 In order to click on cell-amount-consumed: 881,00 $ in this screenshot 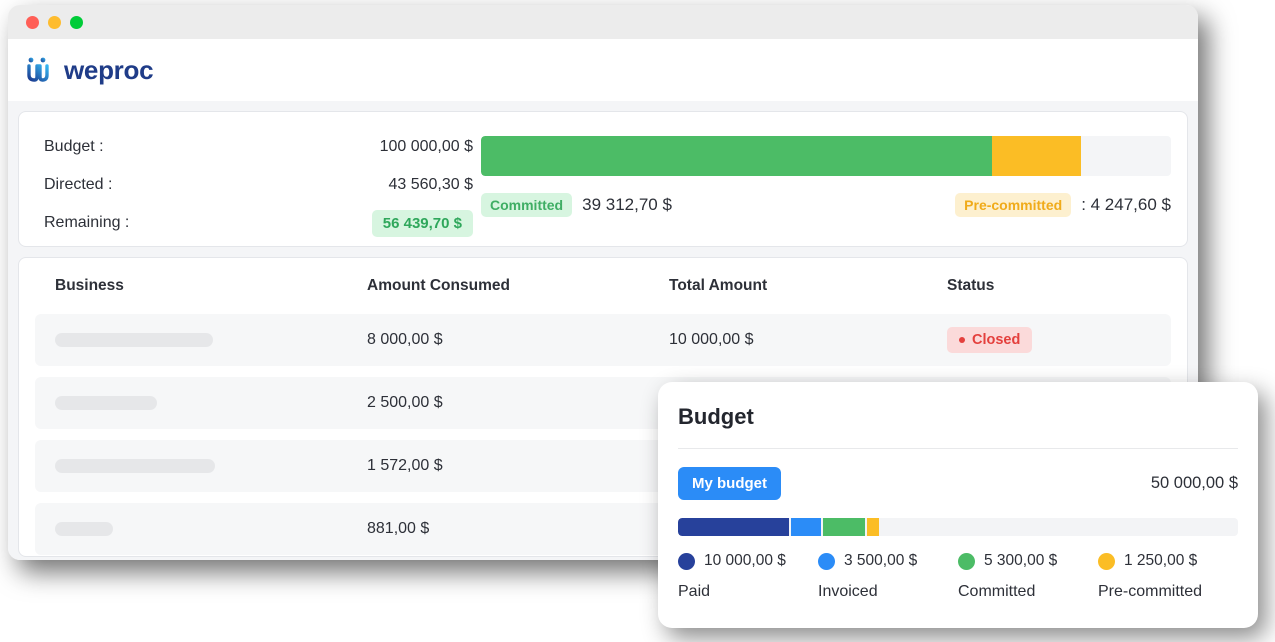, I will do `click(398, 528)`.